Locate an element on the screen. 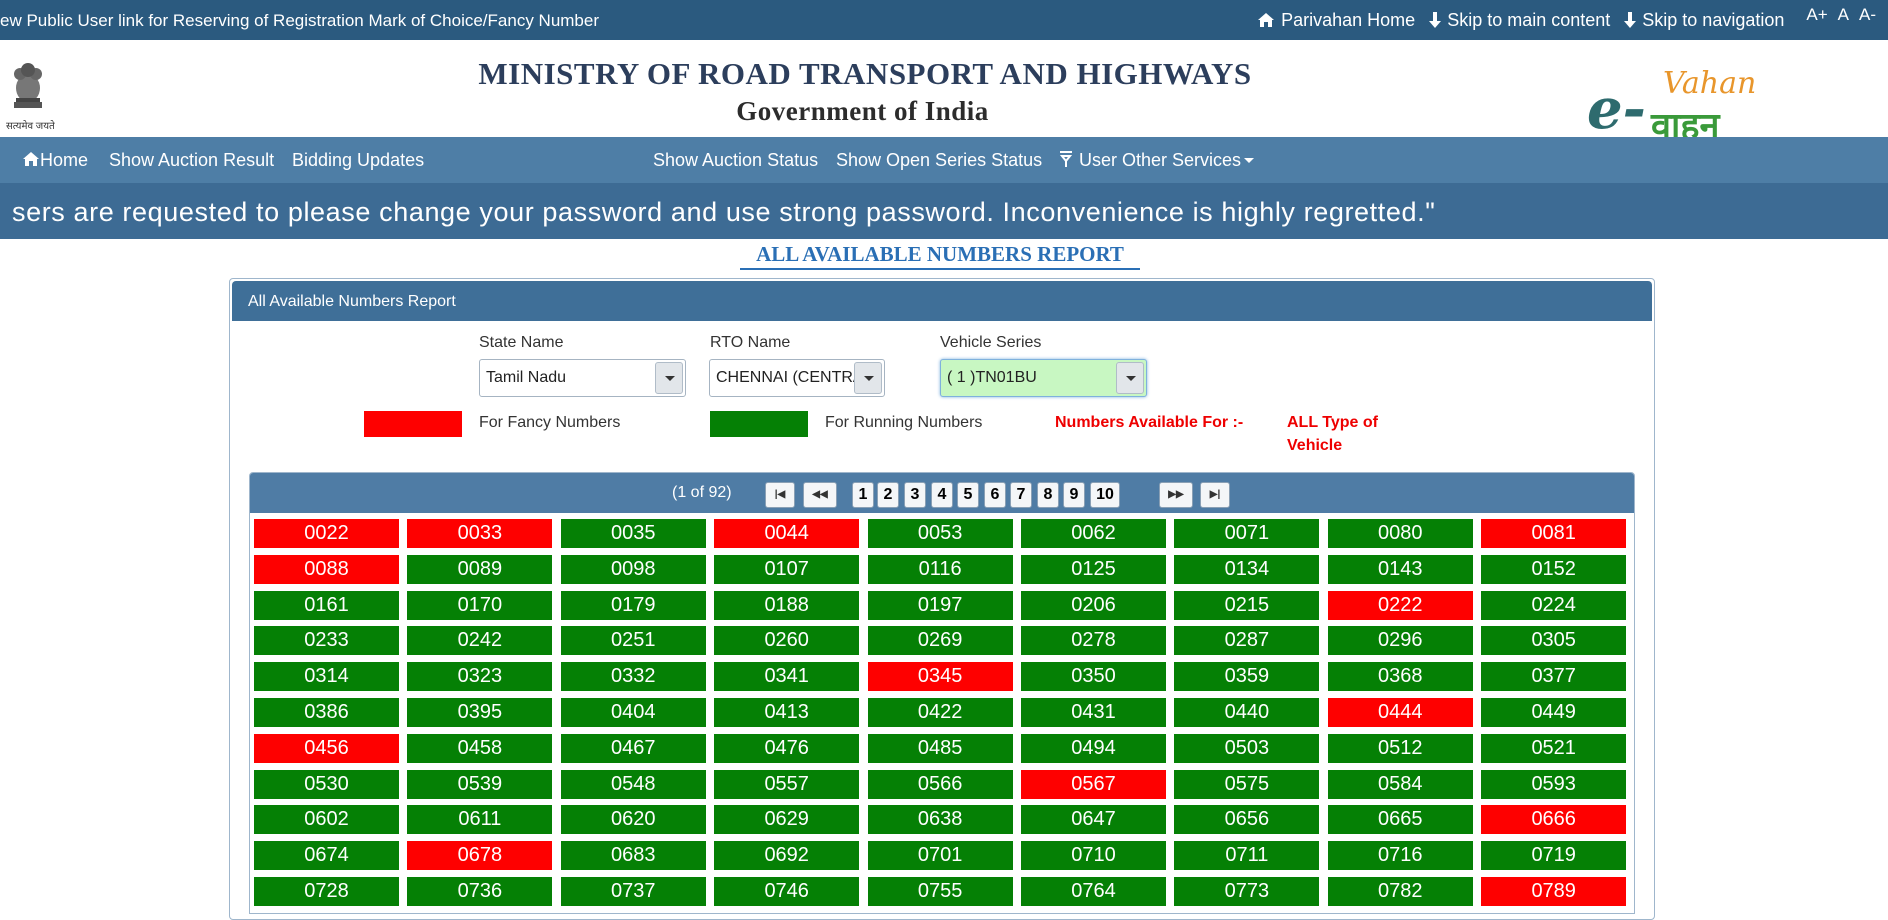 Image resolution: width=1888 pixels, height=920 pixels. last-page-button: ▶| is located at coordinates (1215, 495).